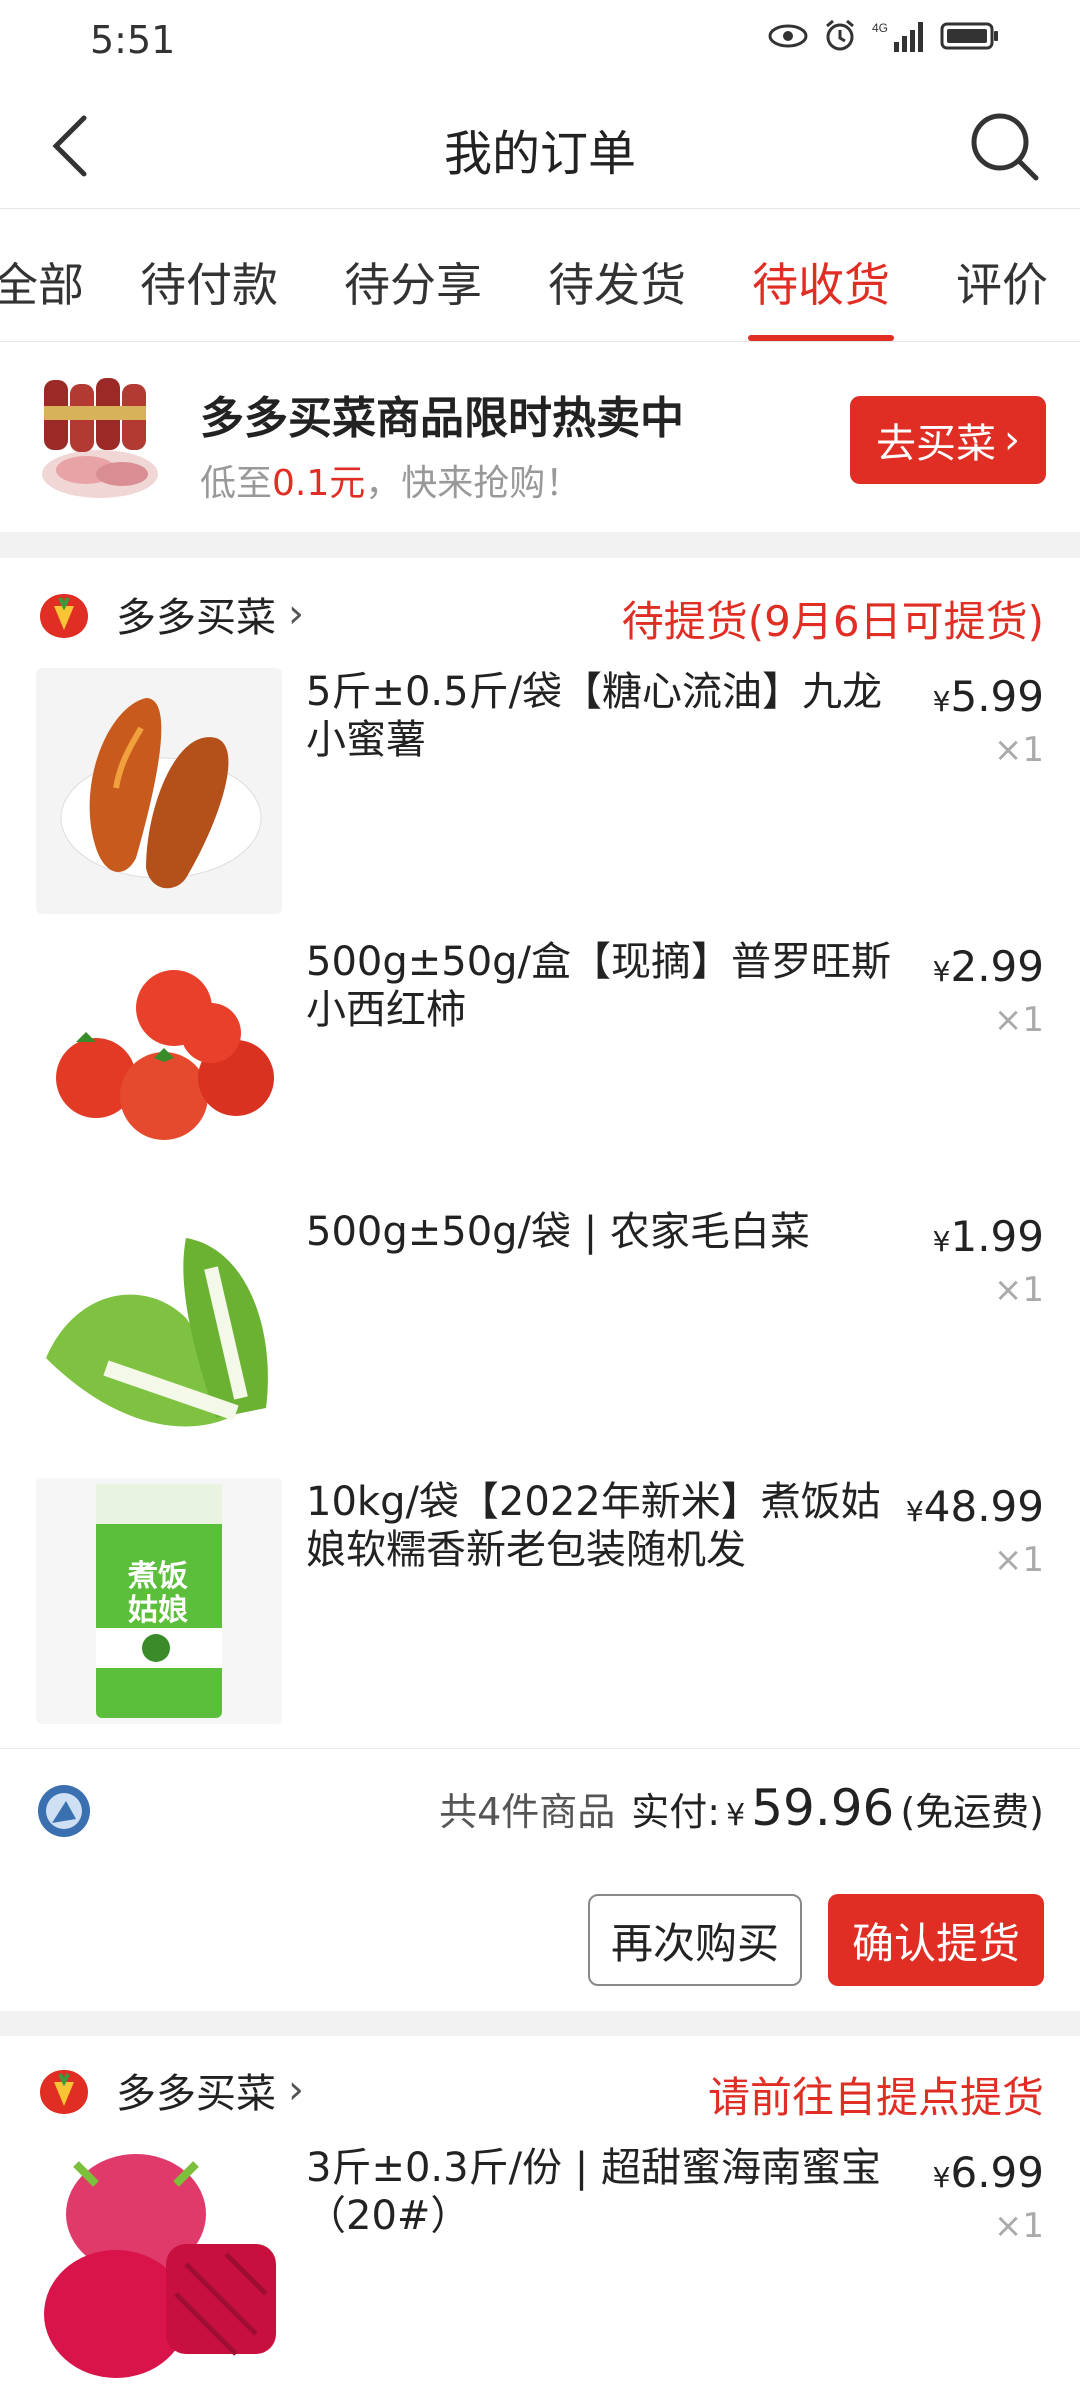 The height and width of the screenshot is (2400, 1080). I want to click on rice-bag-label-line2: 姑娘, so click(158, 1610).